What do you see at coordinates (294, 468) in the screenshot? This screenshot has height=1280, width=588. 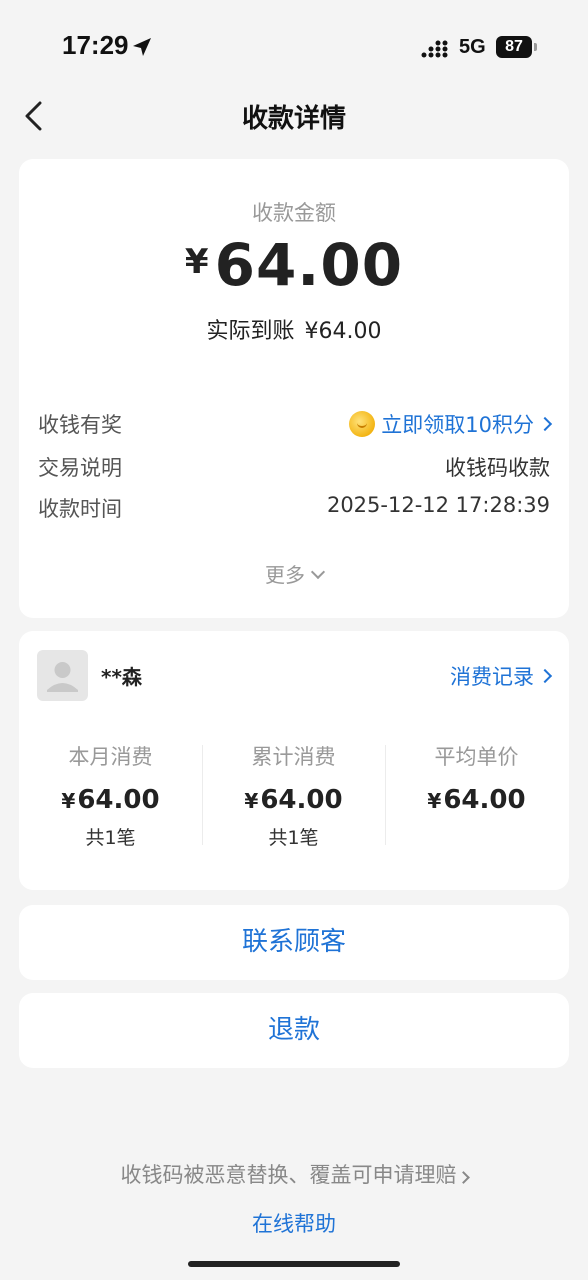 I see `description-row: 交易说明 收钱码收款` at bounding box center [294, 468].